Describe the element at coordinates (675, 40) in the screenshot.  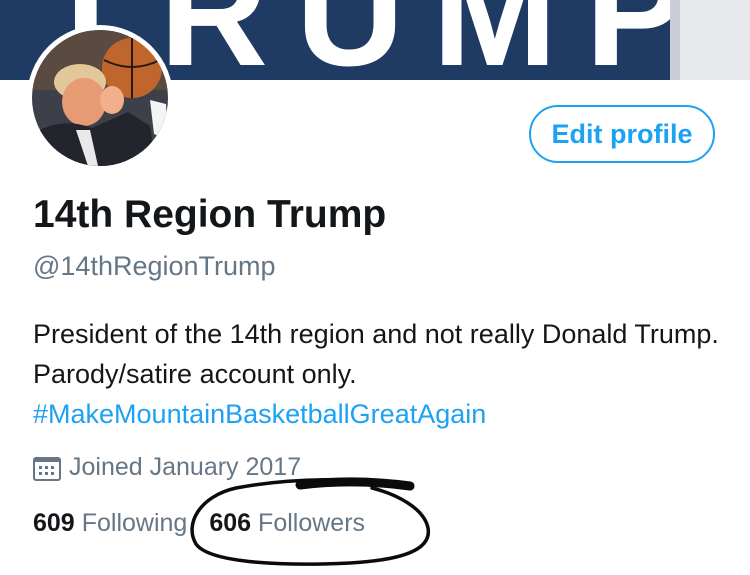
I see `banner-edge` at that location.